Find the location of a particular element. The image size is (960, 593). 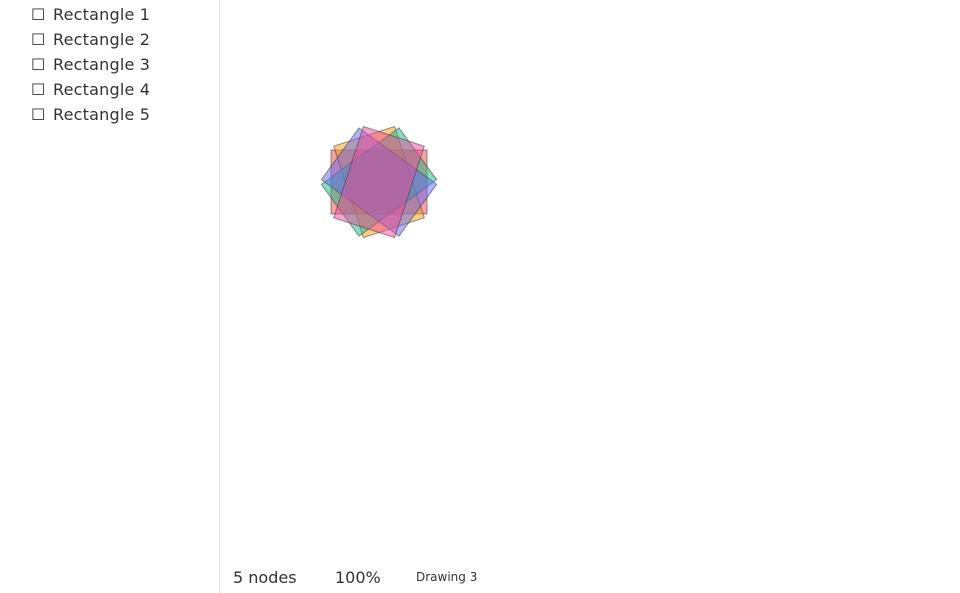

layer-item-rectangle-1: ☐ Rectangle 1 is located at coordinates (125, 16).